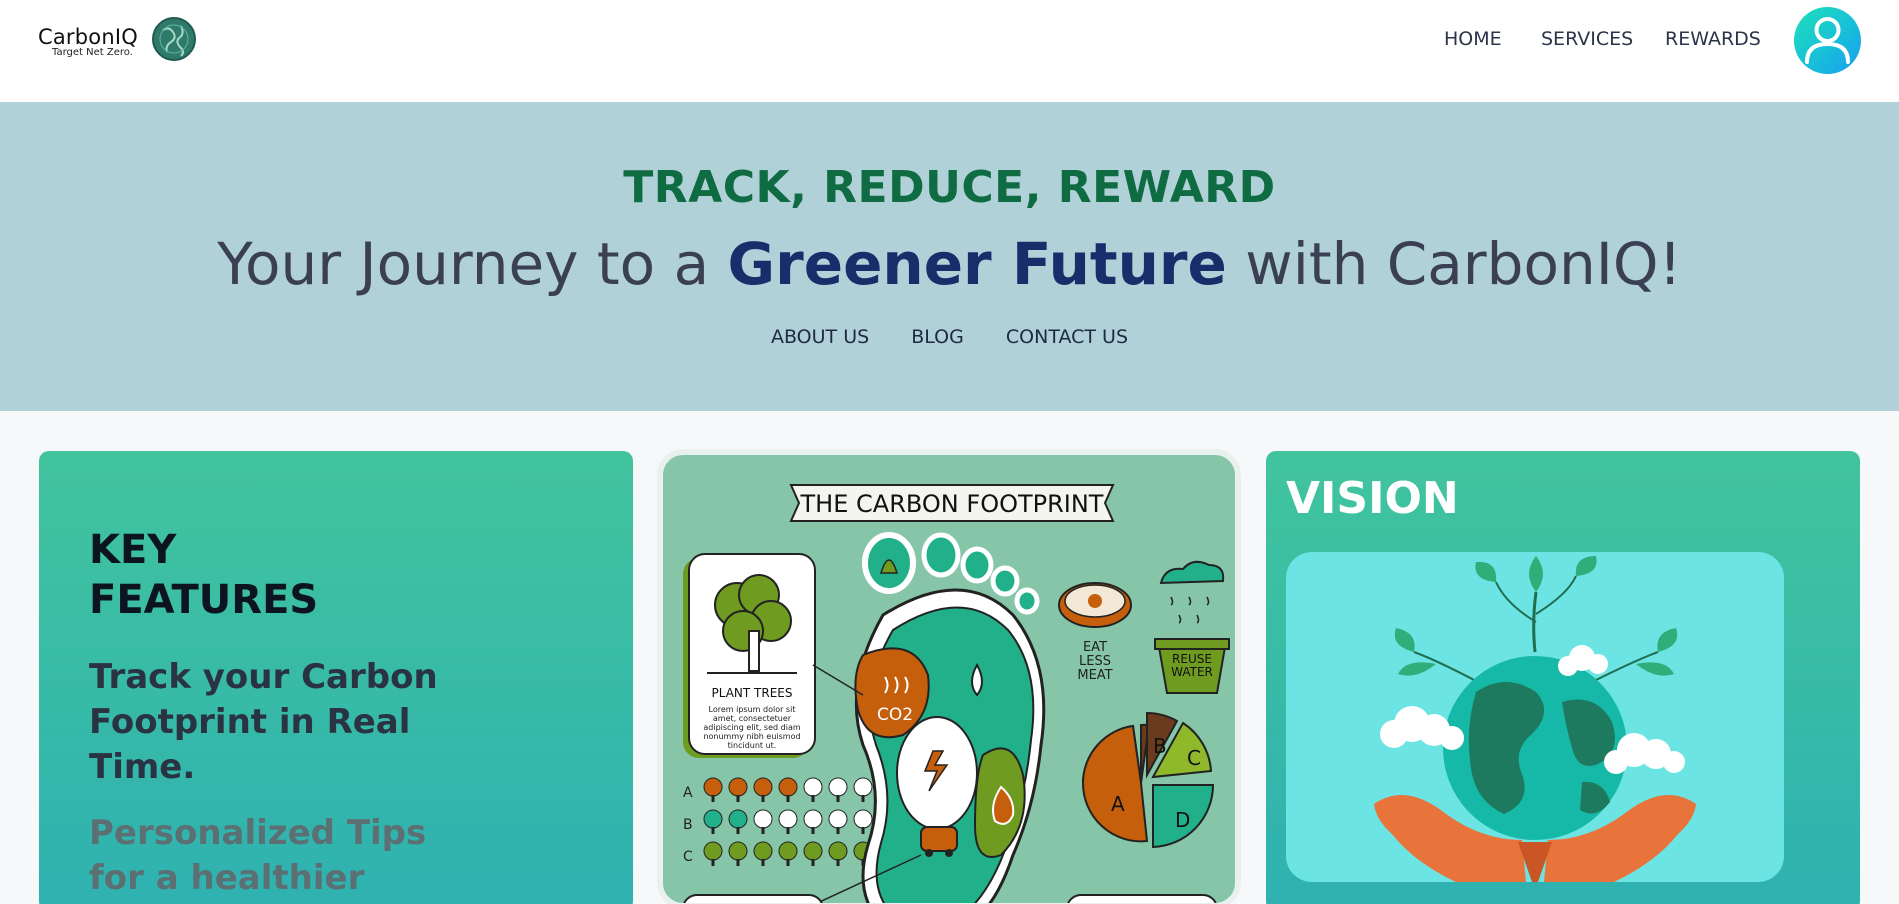  I want to click on pie-label-d: D, so click(1182, 820).